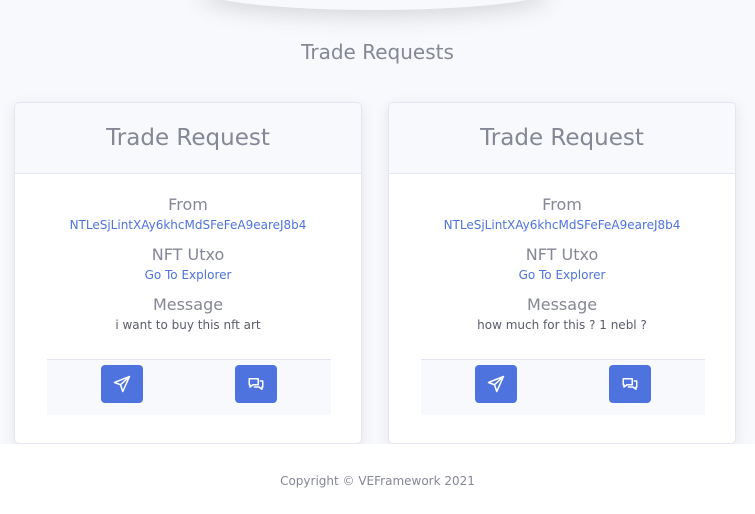 The image size is (755, 514). What do you see at coordinates (377, 52) in the screenshot?
I see `page-title: Trade Requests` at bounding box center [377, 52].